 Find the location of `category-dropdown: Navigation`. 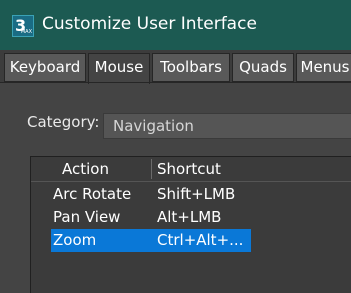

category-dropdown: Navigation is located at coordinates (227, 126).